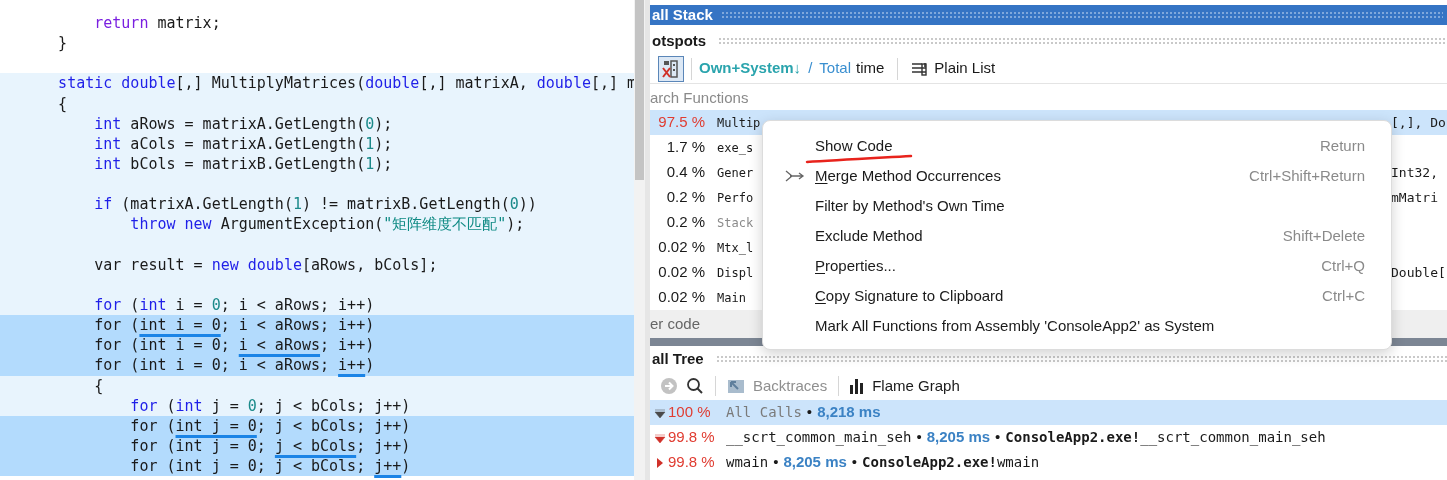 This screenshot has height=480, width=1447. Describe the element at coordinates (243, 123) in the screenshot. I see `code-line: int aRows = matrixA.GetLength(0);` at that location.